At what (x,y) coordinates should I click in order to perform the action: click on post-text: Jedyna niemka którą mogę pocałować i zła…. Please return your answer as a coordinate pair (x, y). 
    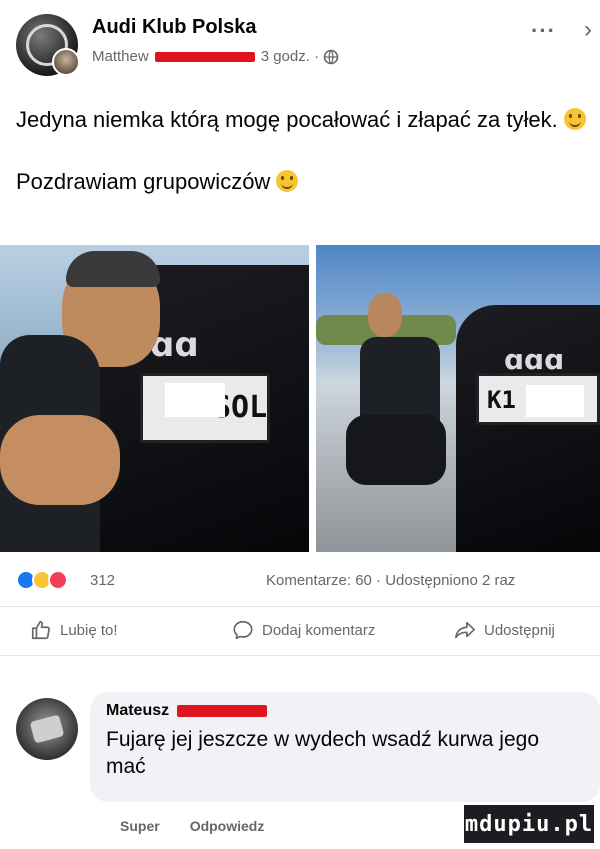
    Looking at the image, I should click on (301, 151).